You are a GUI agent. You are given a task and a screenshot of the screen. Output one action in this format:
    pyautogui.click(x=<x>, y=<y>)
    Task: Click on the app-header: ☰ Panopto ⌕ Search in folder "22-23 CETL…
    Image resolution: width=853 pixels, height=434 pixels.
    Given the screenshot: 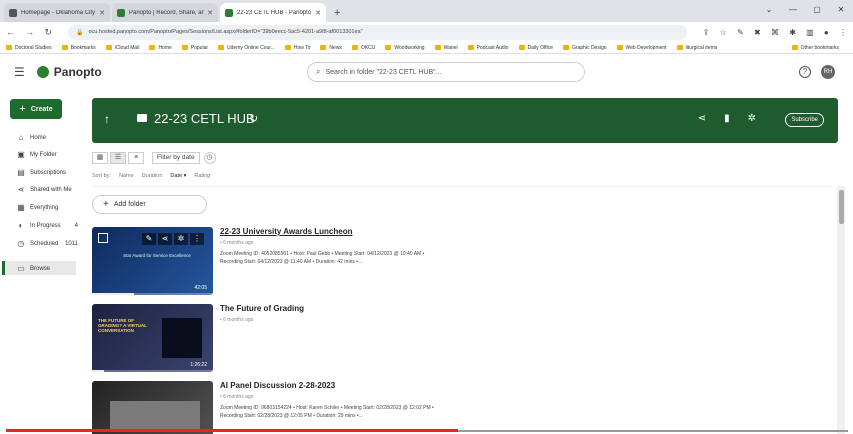 What is the action you would take?
    pyautogui.click(x=426, y=72)
    